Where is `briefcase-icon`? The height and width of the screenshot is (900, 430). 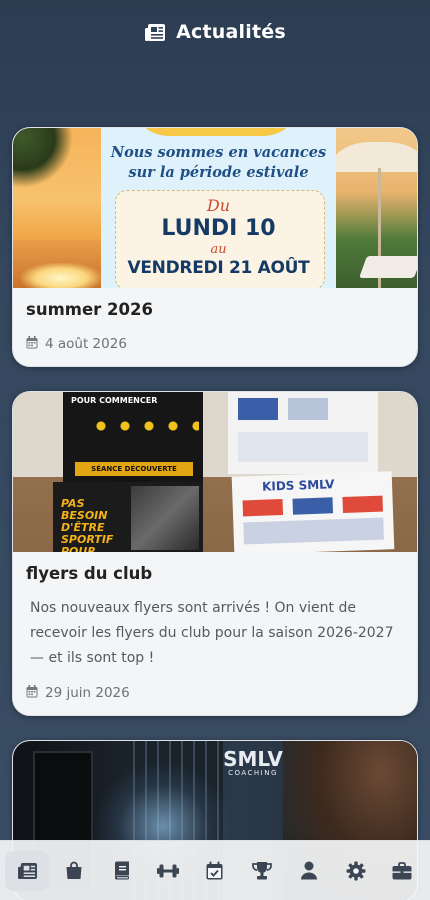
briefcase-icon is located at coordinates (402, 870).